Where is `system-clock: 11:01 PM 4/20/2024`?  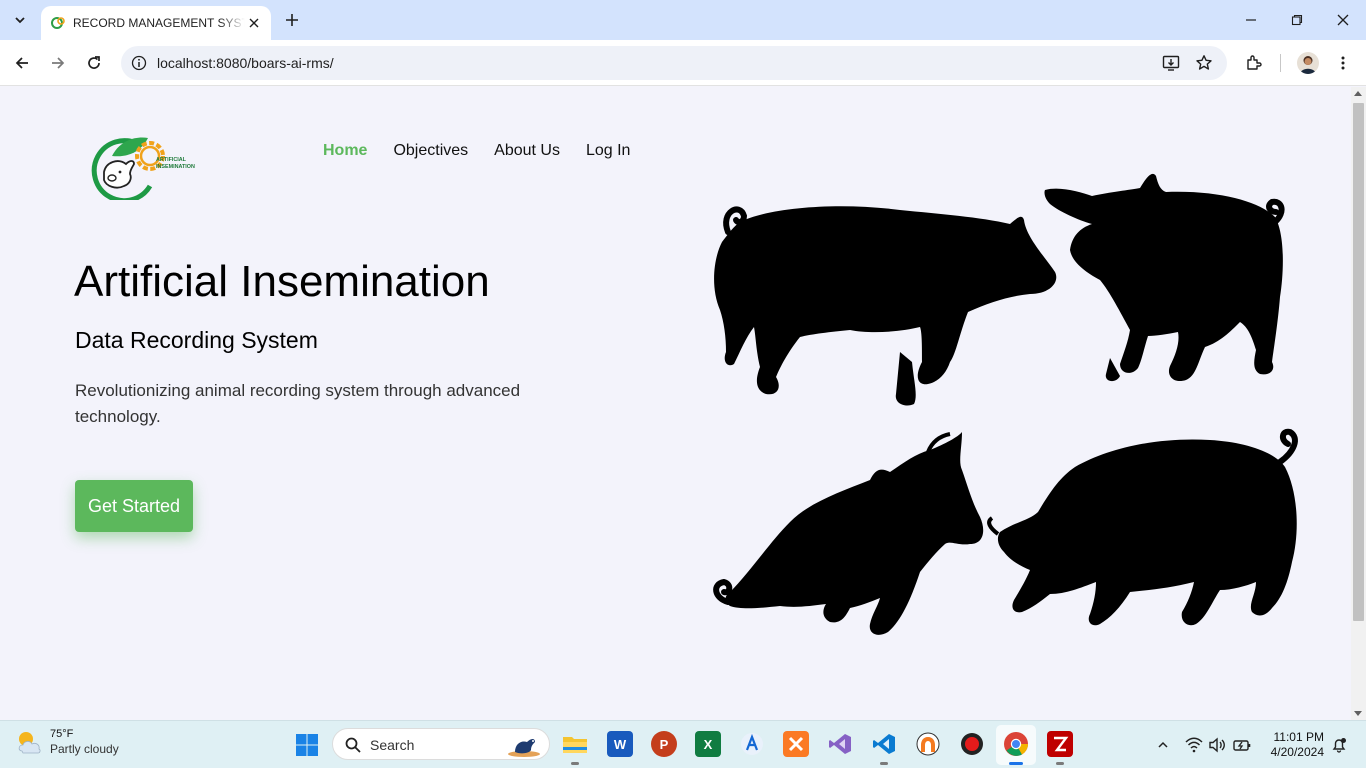 system-clock: 11:01 PM 4/20/2024 is located at coordinates (1293, 745).